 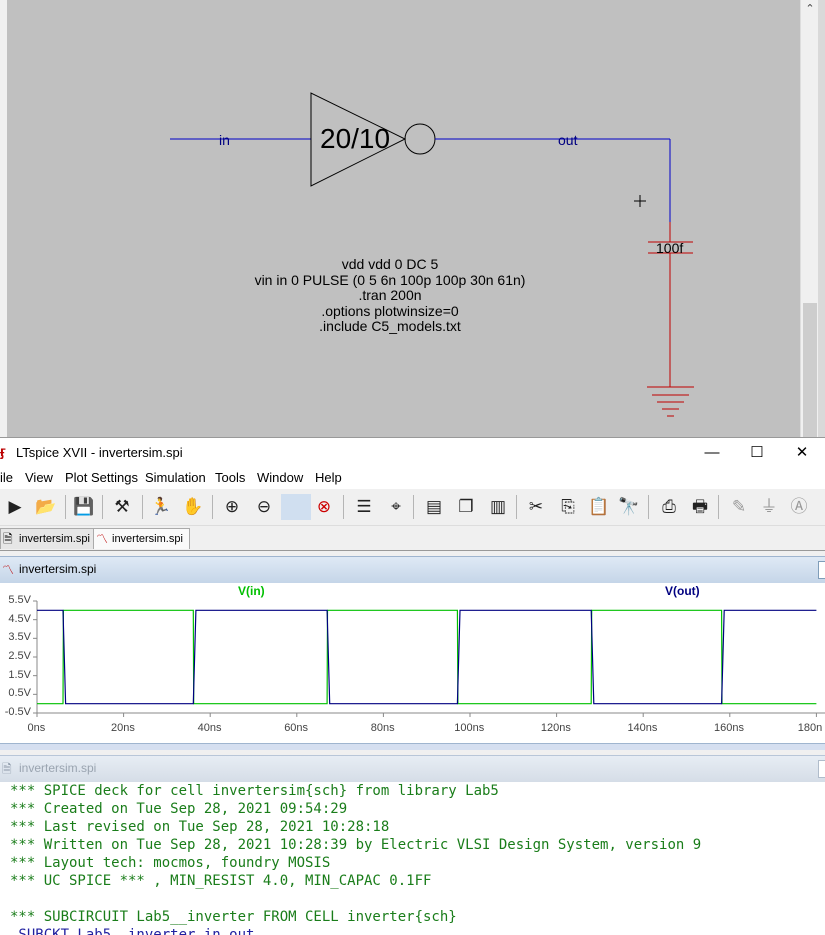 What do you see at coordinates (296, 728) in the screenshot?
I see `x-tick-label: 60ns` at bounding box center [296, 728].